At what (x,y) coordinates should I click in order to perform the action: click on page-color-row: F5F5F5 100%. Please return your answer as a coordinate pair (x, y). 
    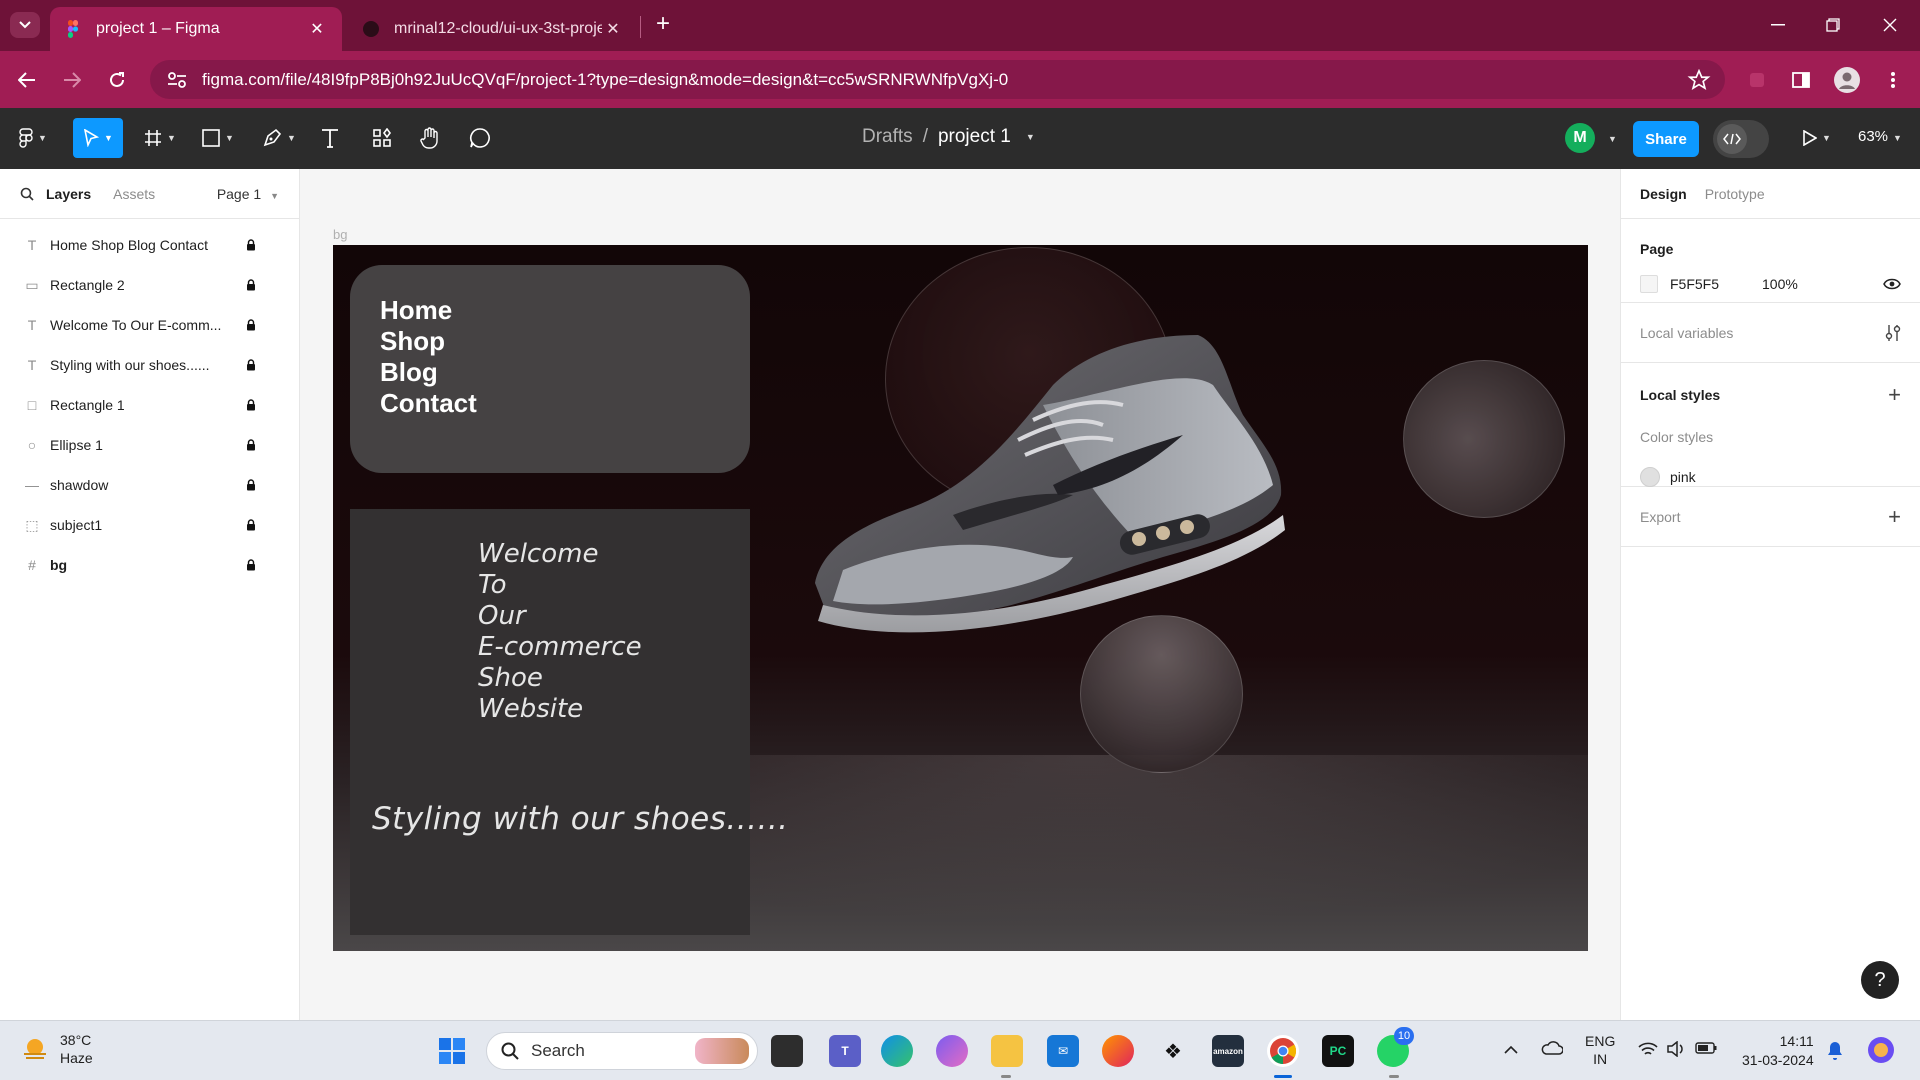
    Looking at the image, I should click on (1770, 284).